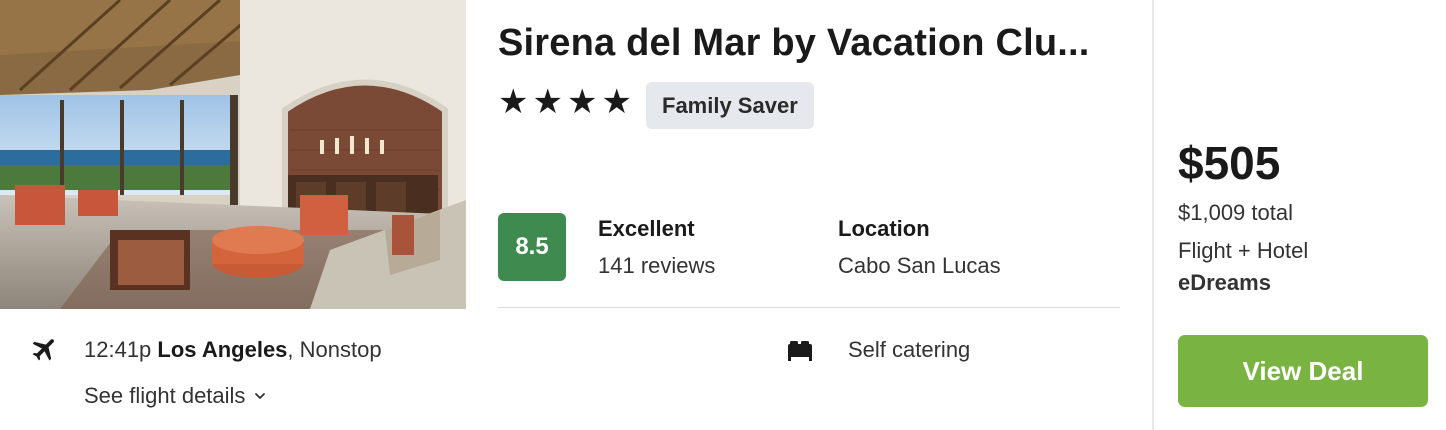 The height and width of the screenshot is (430, 1446). Describe the element at coordinates (884, 228) in the screenshot. I see `location-label: Location` at that location.